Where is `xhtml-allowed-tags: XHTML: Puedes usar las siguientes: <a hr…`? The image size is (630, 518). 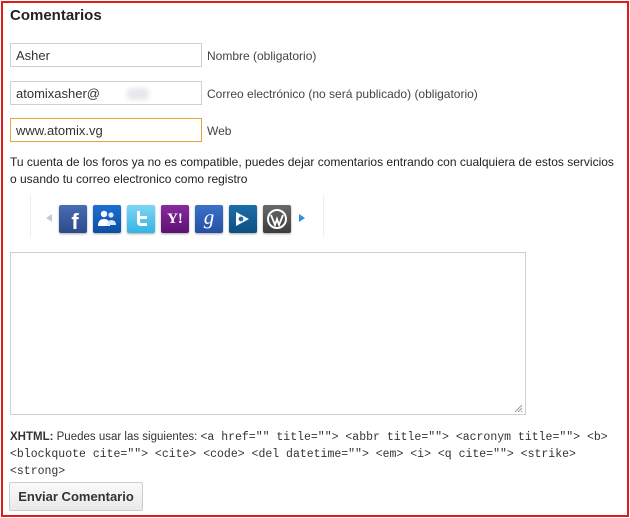
xhtml-allowed-tags: XHTML: Puedes usar las siguientes: <a hr… is located at coordinates (313, 454).